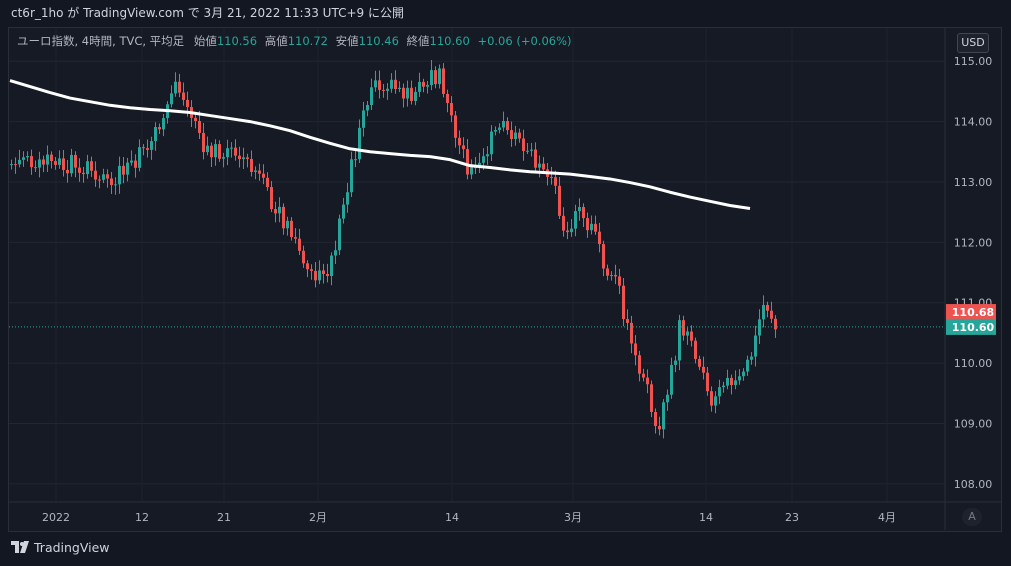  I want to click on y-tick-label: 115.00, so click(973, 61).